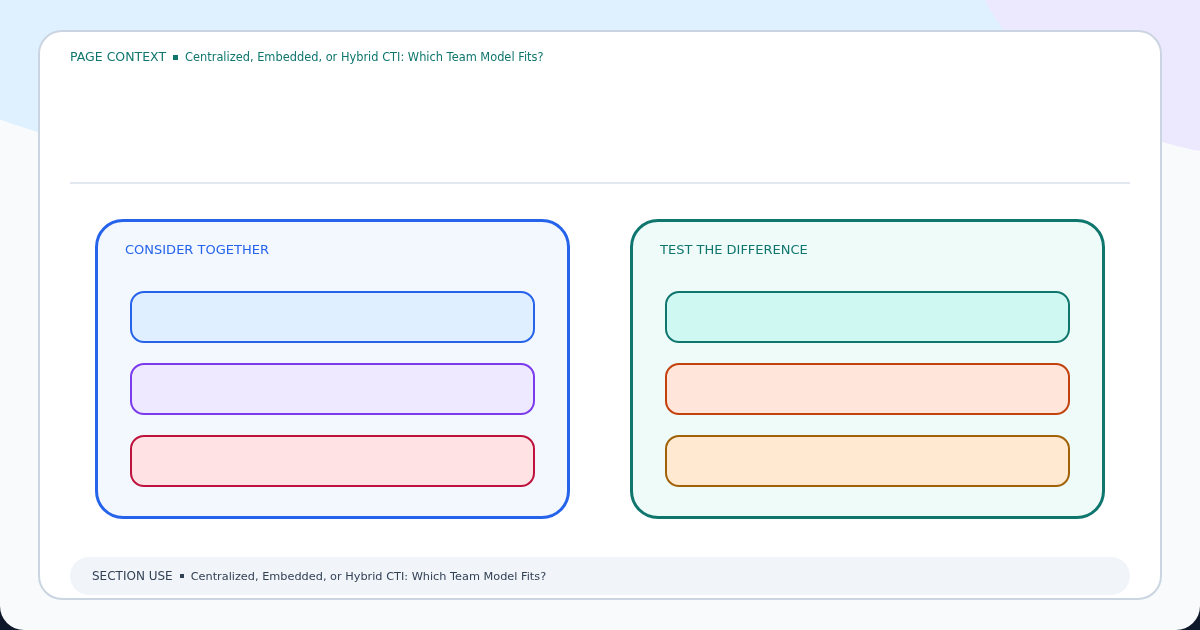 This screenshot has height=630, width=1200. I want to click on panel-title: TEST THE DIFFERENCE, so click(734, 250).